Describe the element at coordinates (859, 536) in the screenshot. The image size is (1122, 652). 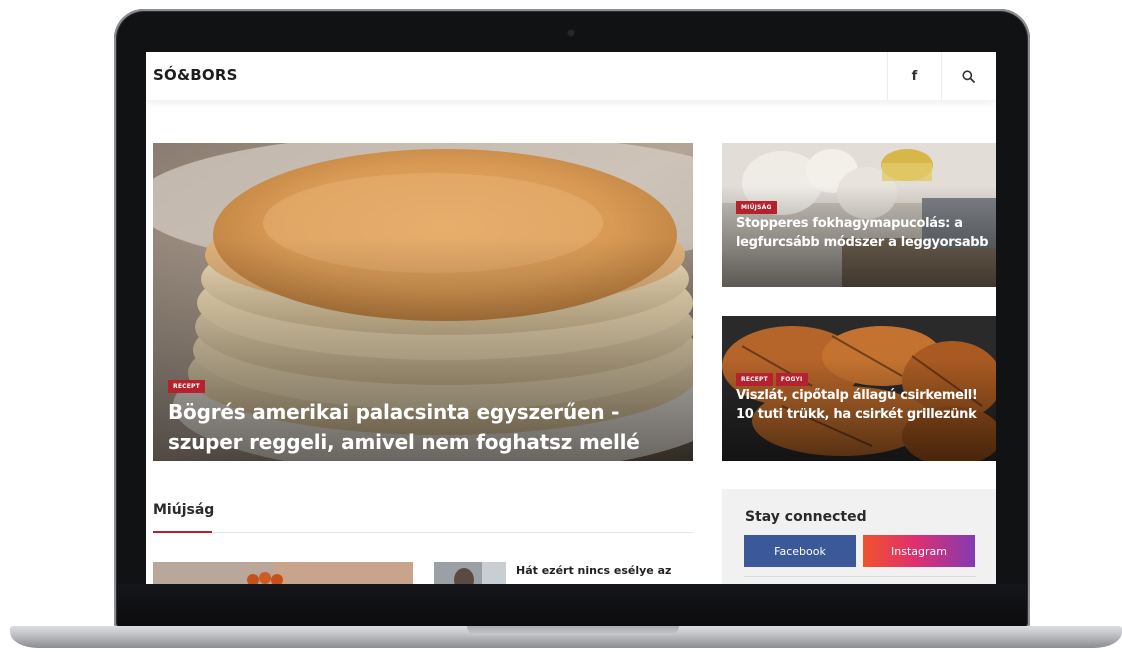
I see `stay-connected-widget: Stay connected Facebook Instagram` at that location.